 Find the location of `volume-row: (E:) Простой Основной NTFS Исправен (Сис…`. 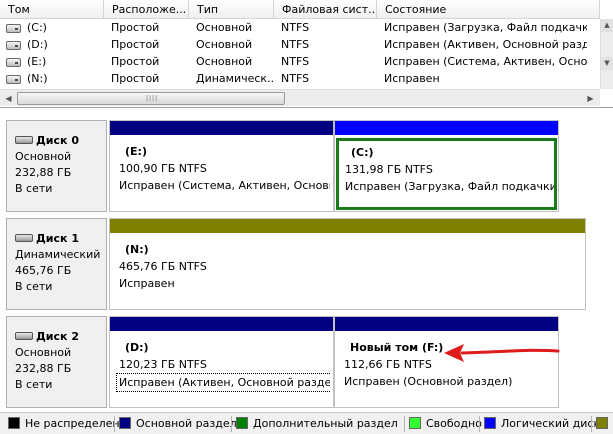

volume-row: (E:) Простой Основной NTFS Исправен (Сис… is located at coordinates (293, 62).